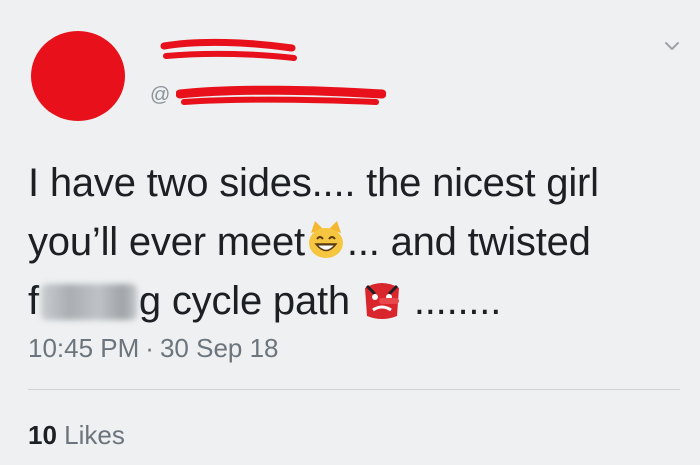 This screenshot has width=700, height=465. What do you see at coordinates (94, 435) in the screenshot?
I see `likes-label: Likes` at bounding box center [94, 435].